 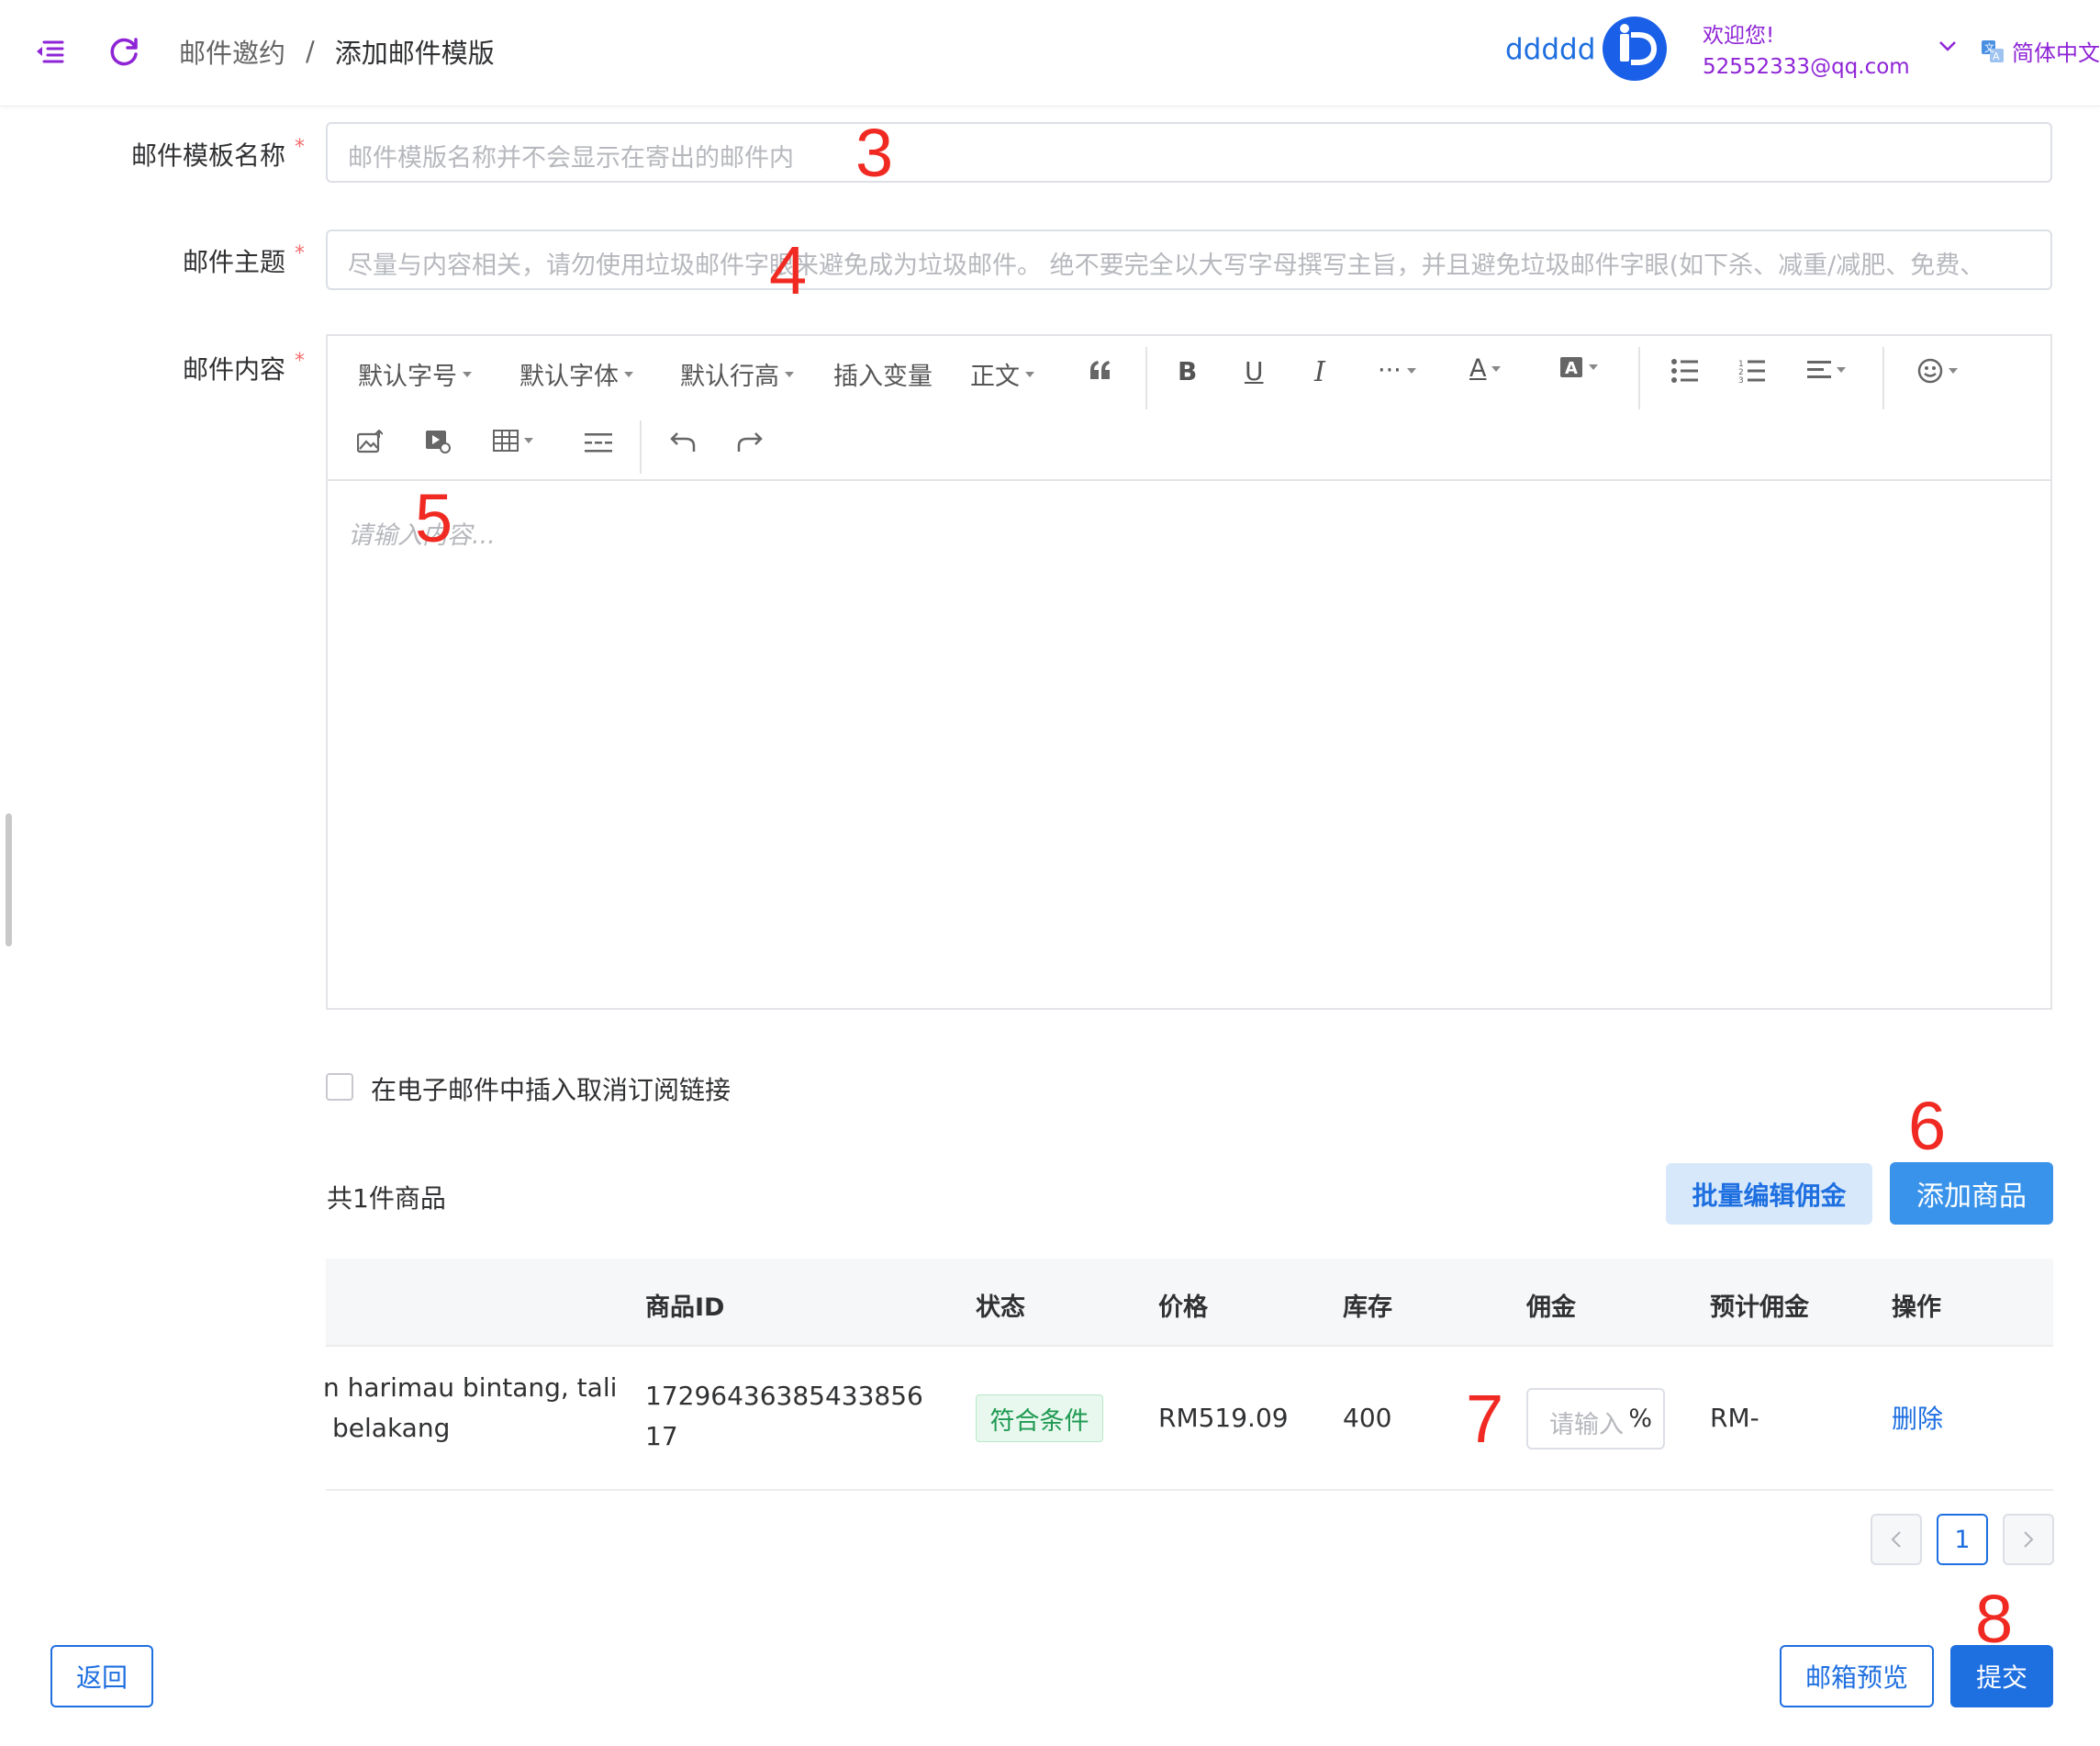 What do you see at coordinates (1962, 1539) in the screenshot?
I see `page-1-button: 1` at bounding box center [1962, 1539].